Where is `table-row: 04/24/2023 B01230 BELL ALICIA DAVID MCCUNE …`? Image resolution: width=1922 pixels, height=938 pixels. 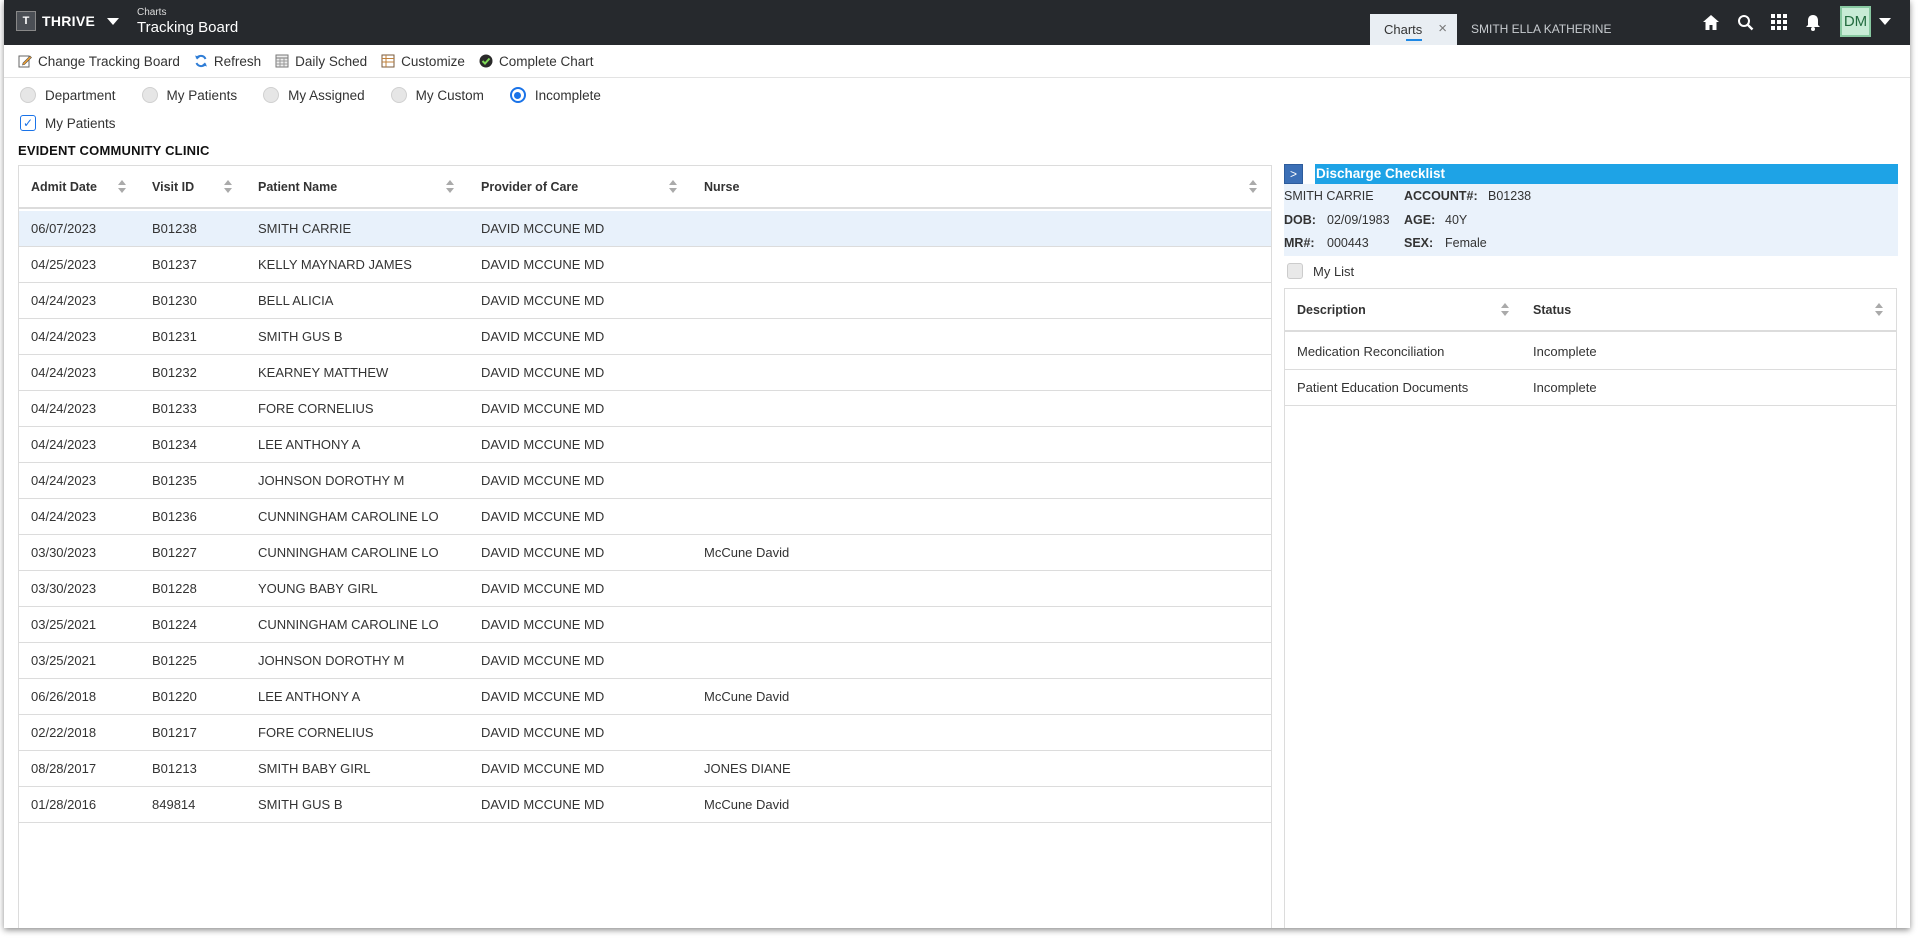 table-row: 04/24/2023 B01230 BELL ALICIA DAVID MCCUNE … is located at coordinates (645, 301).